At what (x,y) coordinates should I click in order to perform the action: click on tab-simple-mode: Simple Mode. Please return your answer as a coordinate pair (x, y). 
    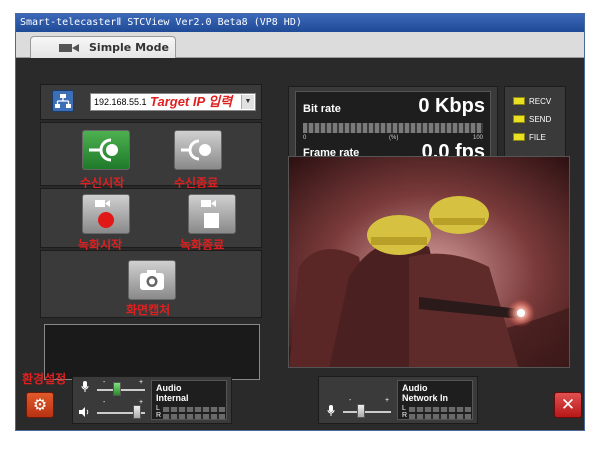
    Looking at the image, I should click on (103, 47).